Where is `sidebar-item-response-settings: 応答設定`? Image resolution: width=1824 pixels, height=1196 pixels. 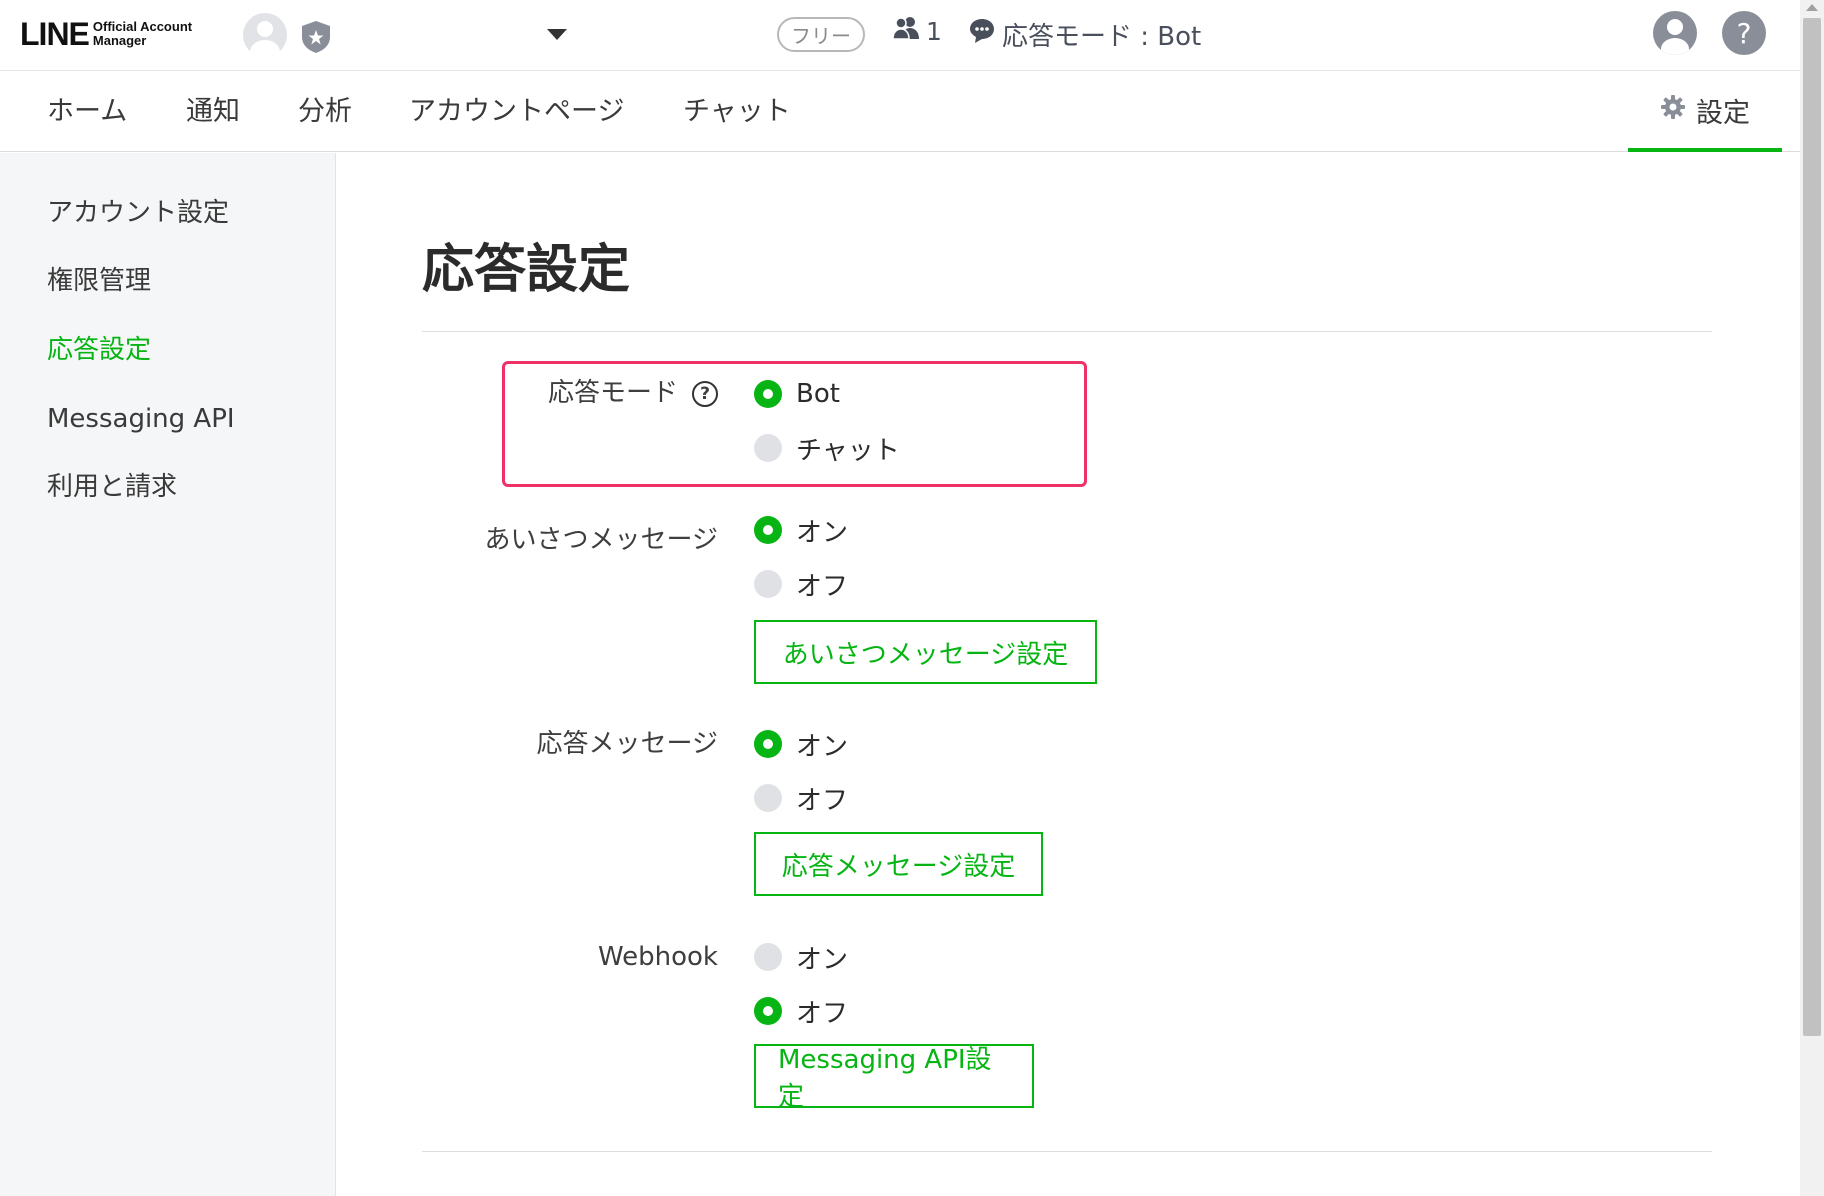
sidebar-item-response-settings: 応答設定 is located at coordinates (99, 350).